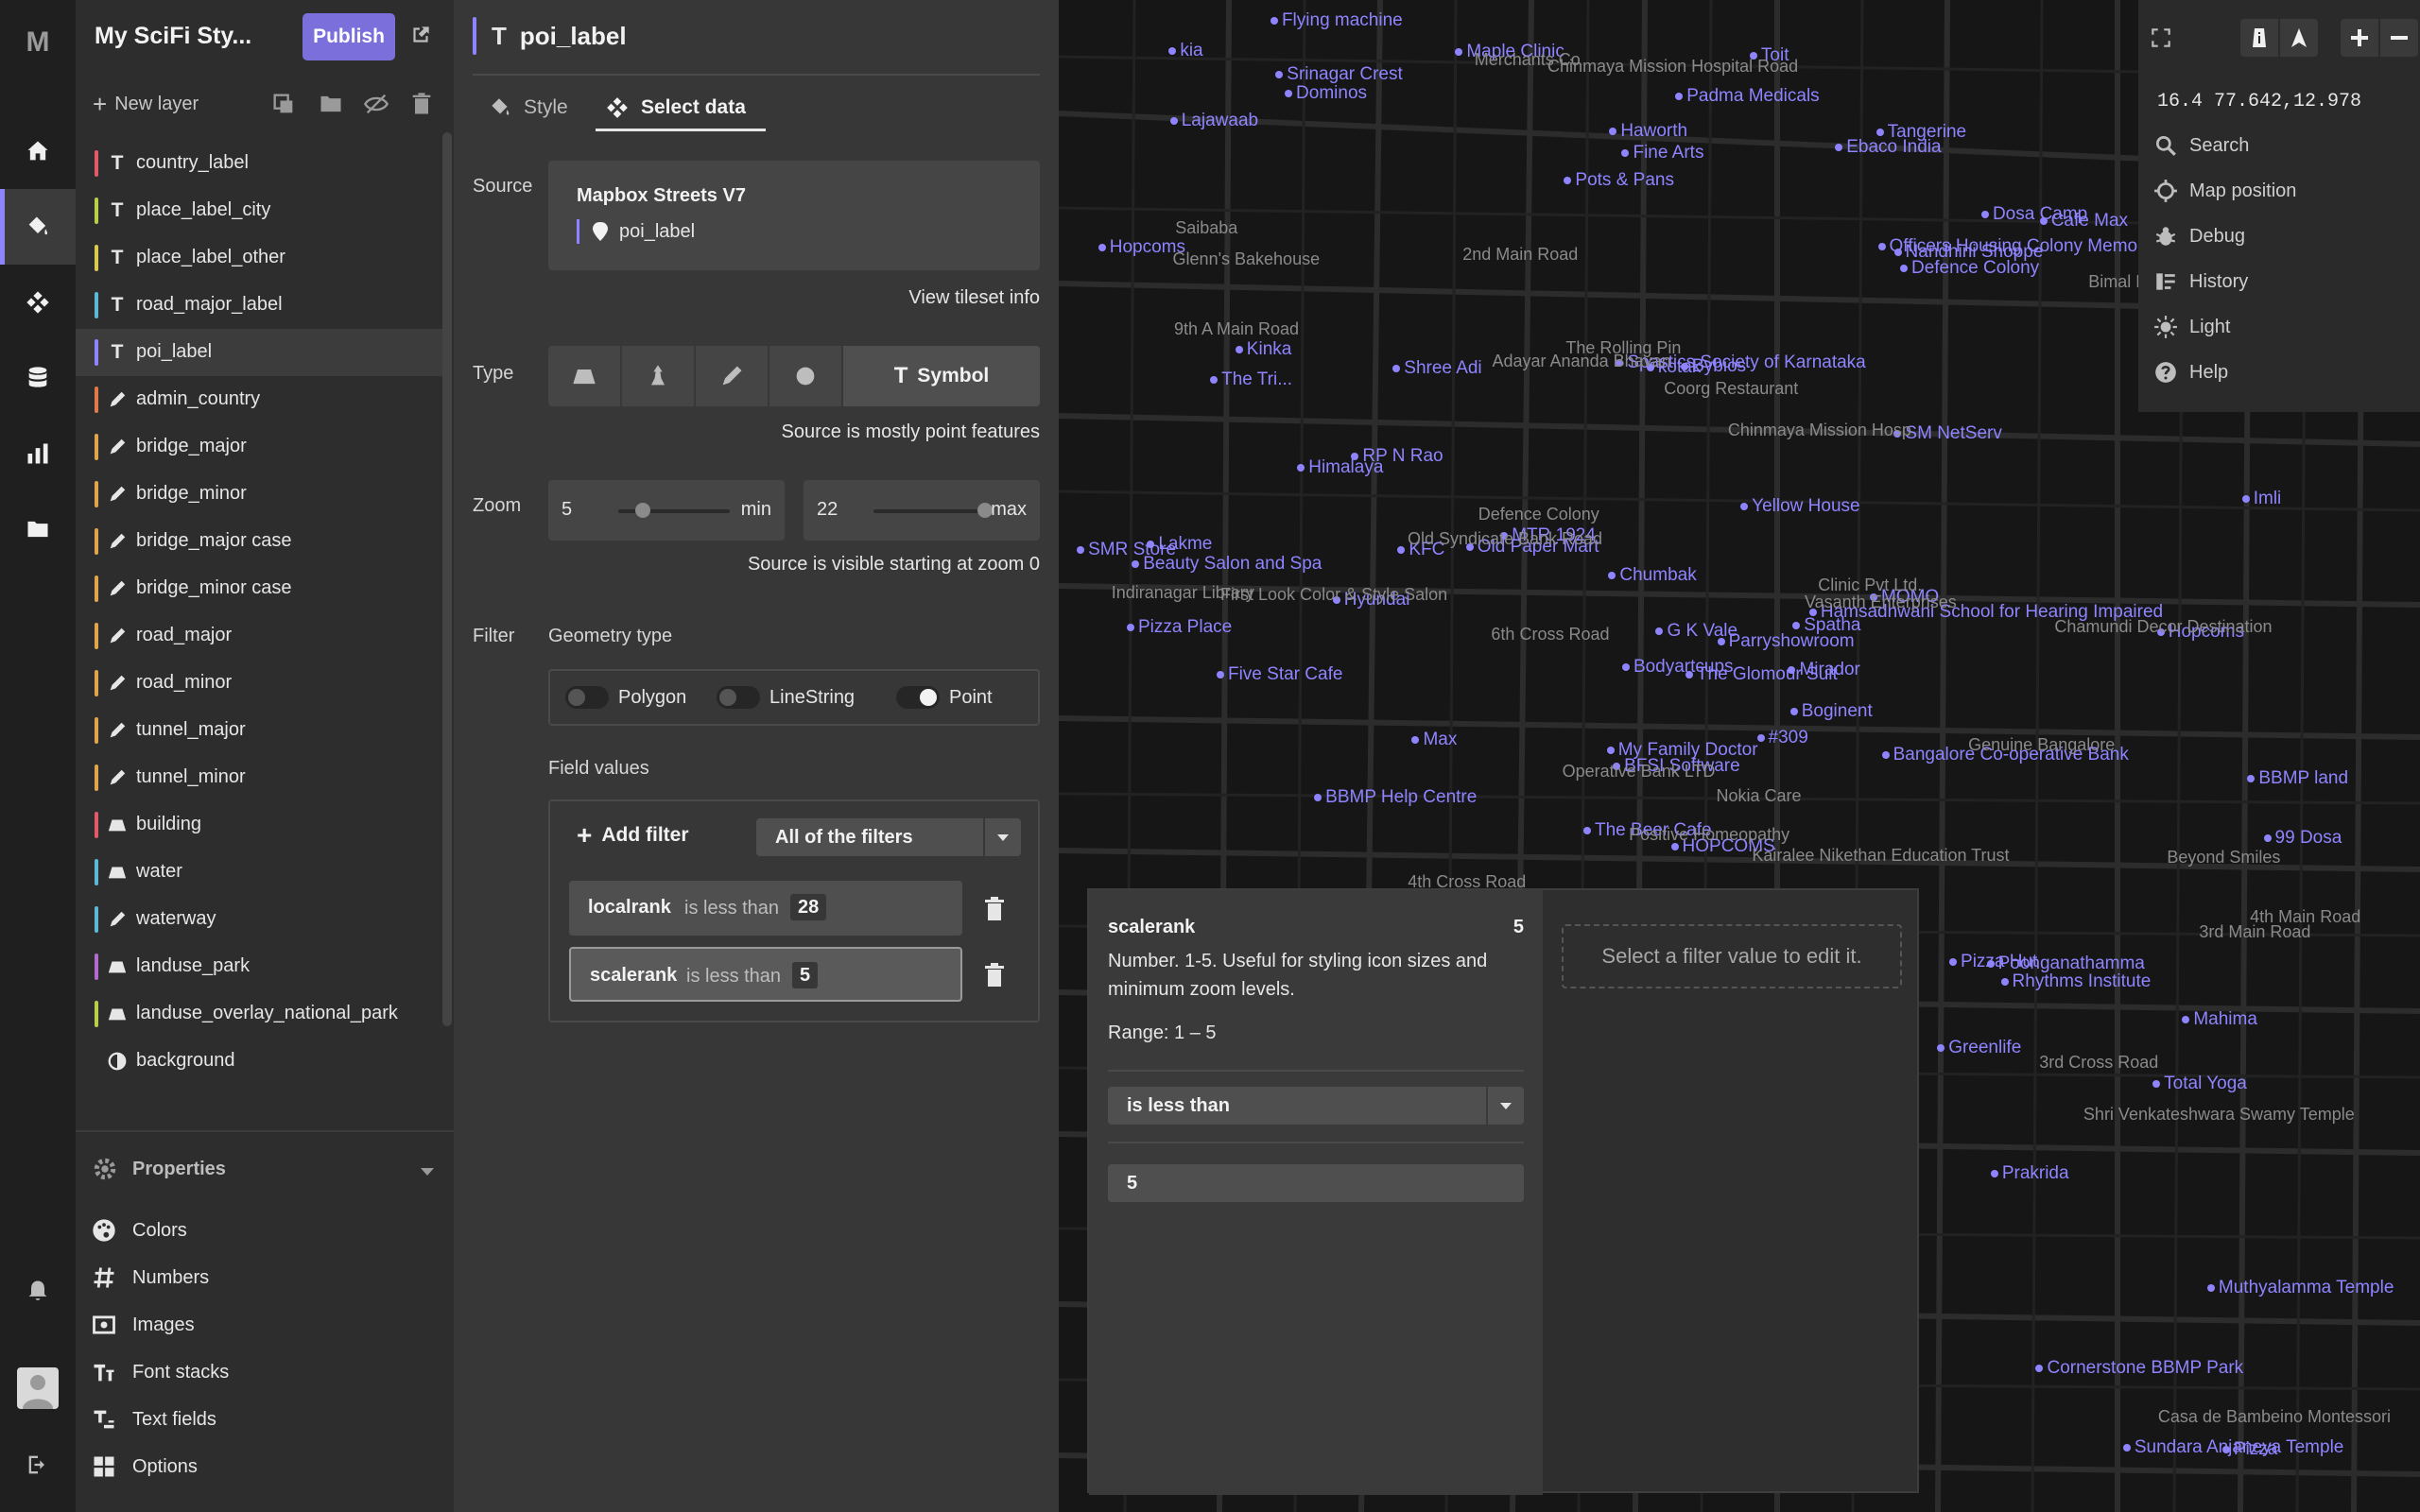 The height and width of the screenshot is (1512, 2420). What do you see at coordinates (2399, 38) in the screenshot?
I see `zoom-out-icon` at bounding box center [2399, 38].